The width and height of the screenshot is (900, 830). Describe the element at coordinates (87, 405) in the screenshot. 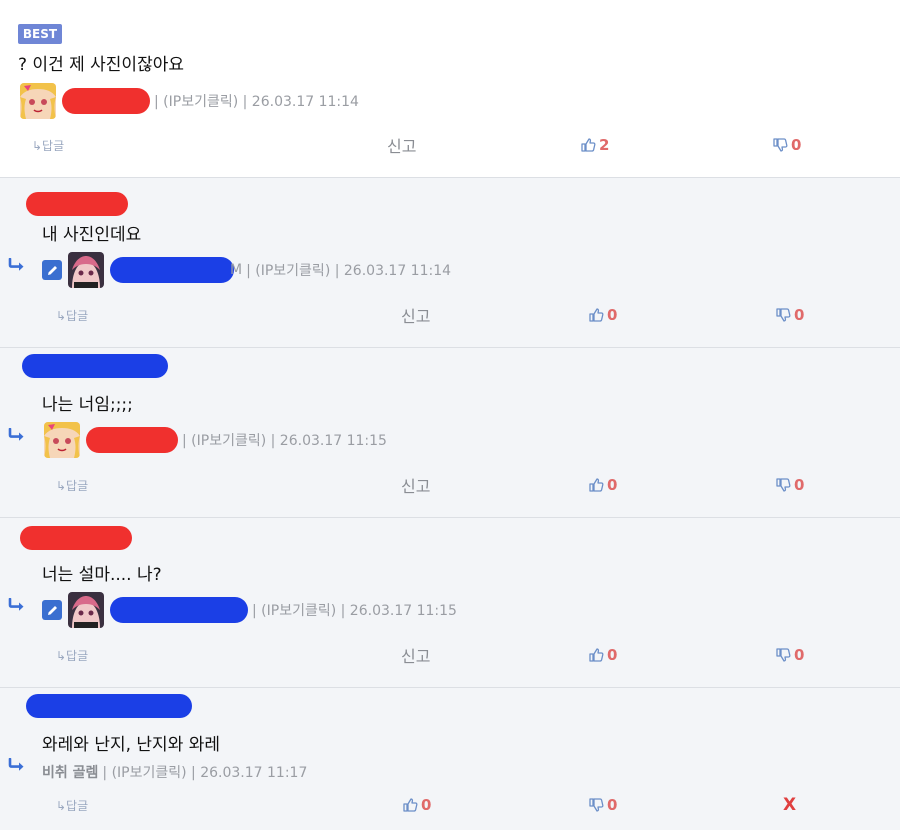

I see `comment-content: 나는 너임;;;;` at that location.